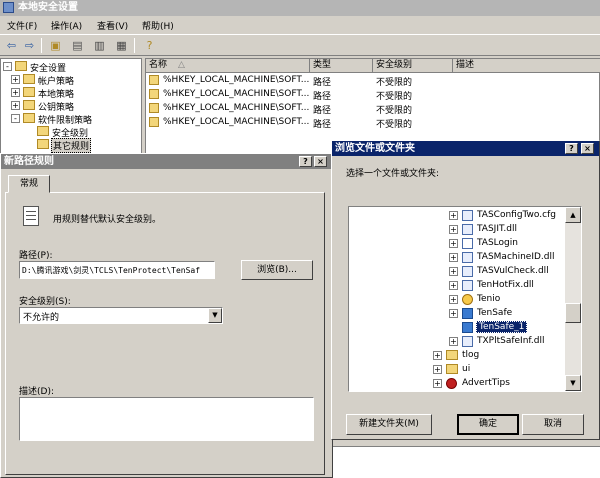  What do you see at coordinates (112, 25) in the screenshot?
I see `menu-view: 查看(V)` at bounding box center [112, 25].